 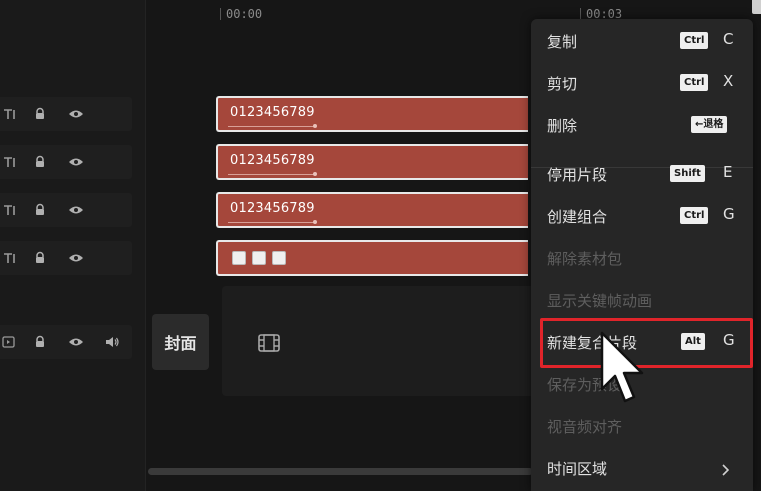 I want to click on menu-item-label: 显示关键帧动画, so click(x=600, y=301).